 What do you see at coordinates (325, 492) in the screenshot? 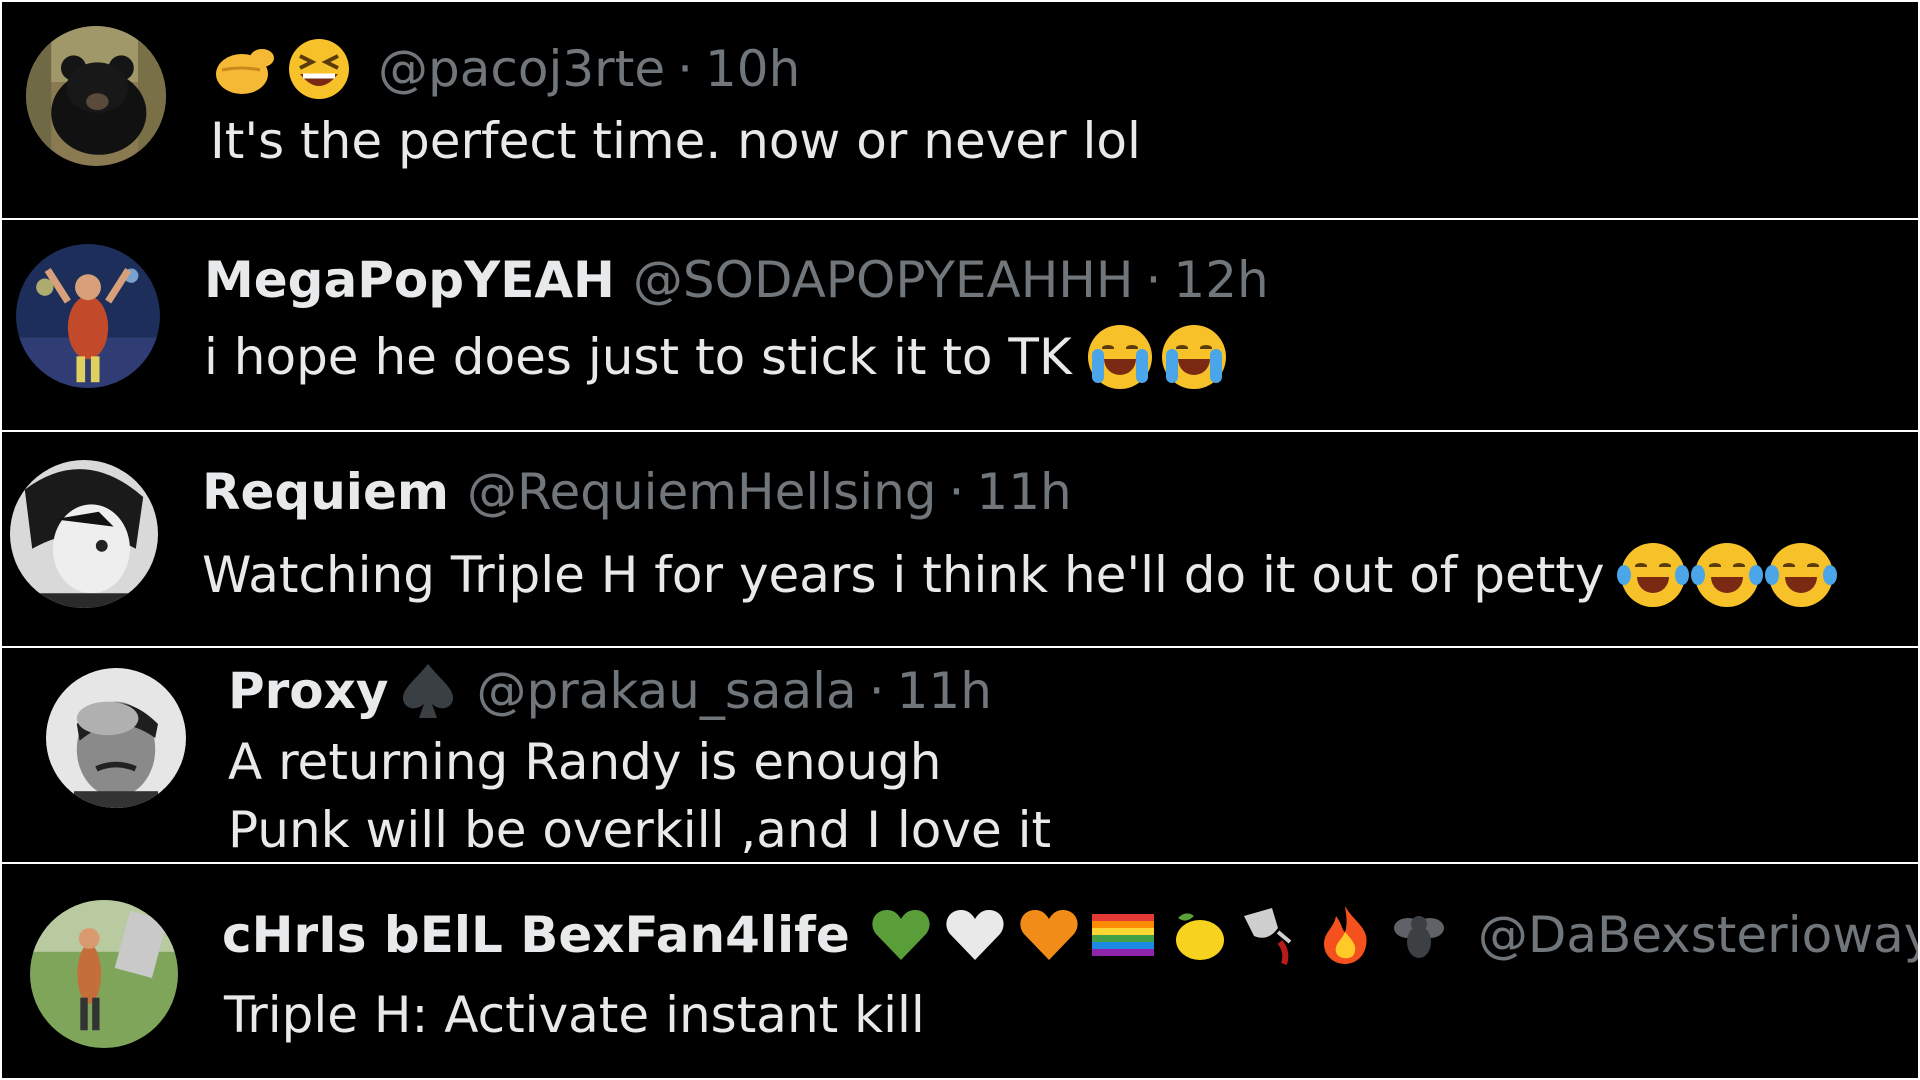
I see `display-name: Requiem` at bounding box center [325, 492].